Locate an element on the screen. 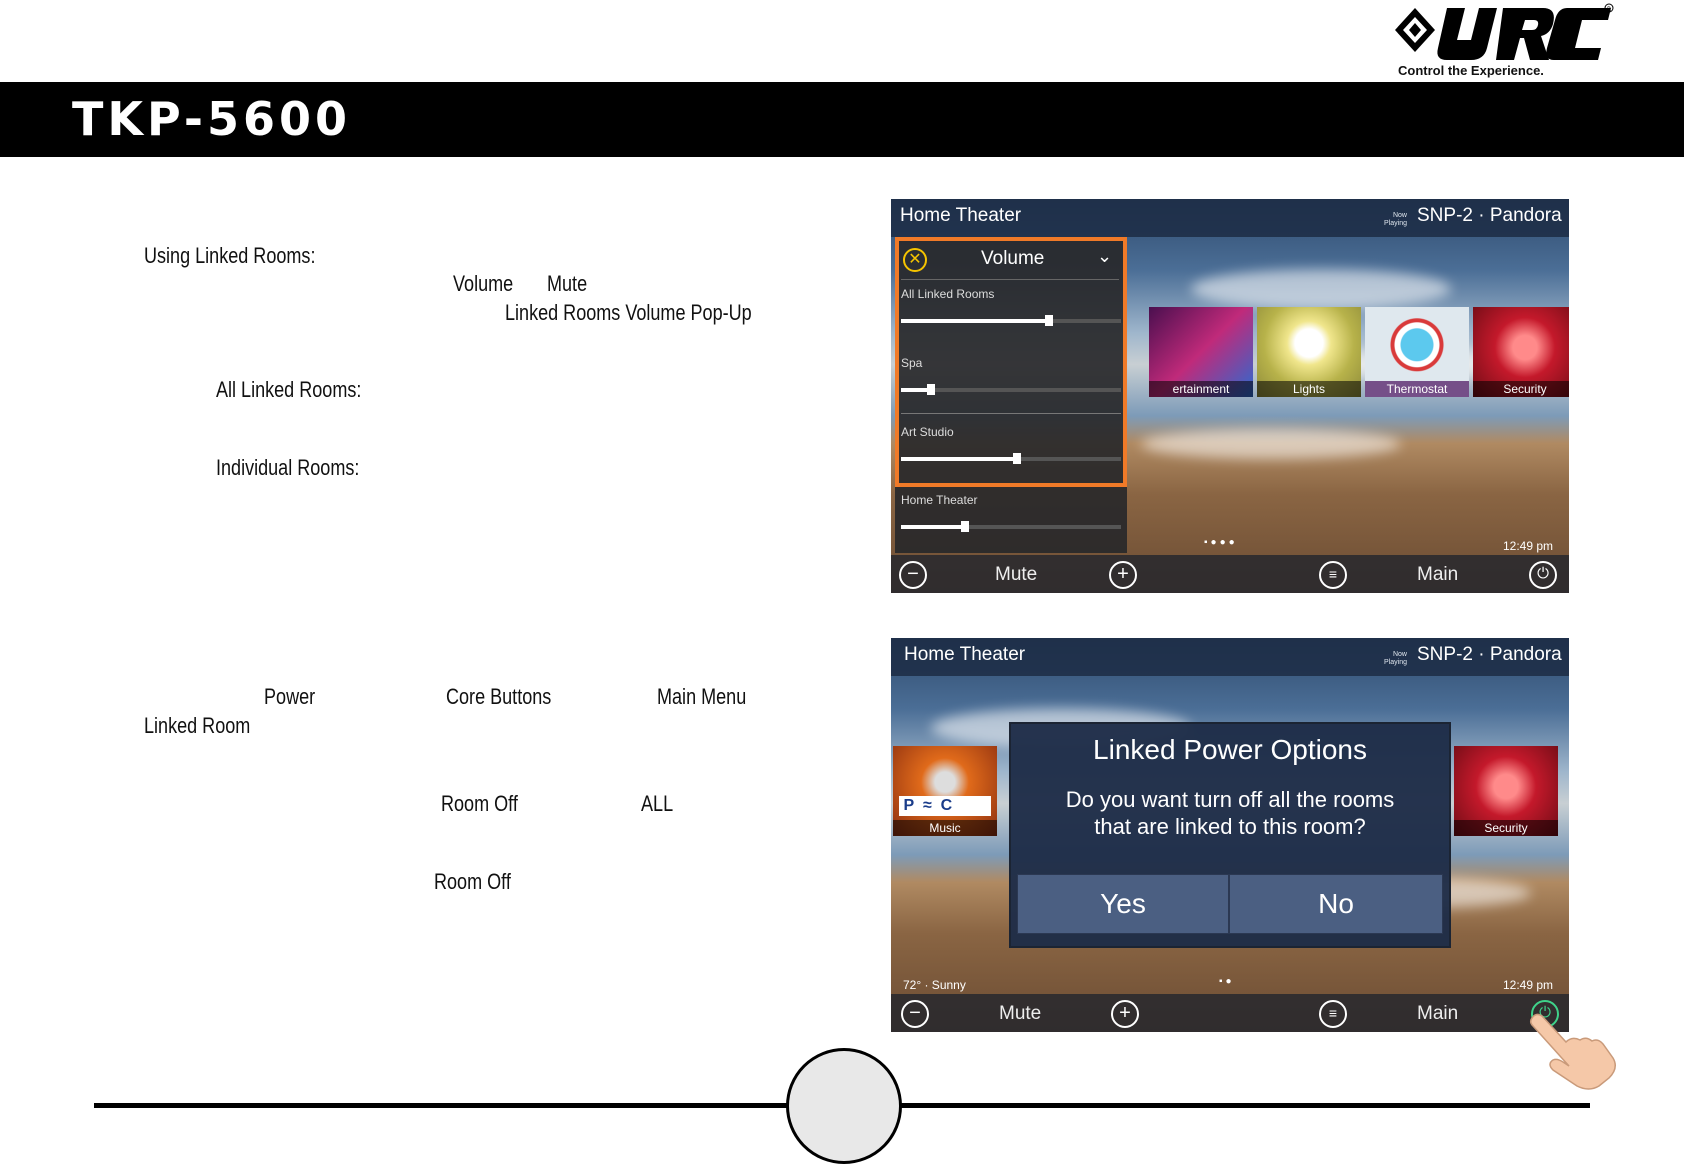 The width and height of the screenshot is (1684, 1164). all-linked-rooms-heading: All Linked Rooms: is located at coordinates (289, 389).